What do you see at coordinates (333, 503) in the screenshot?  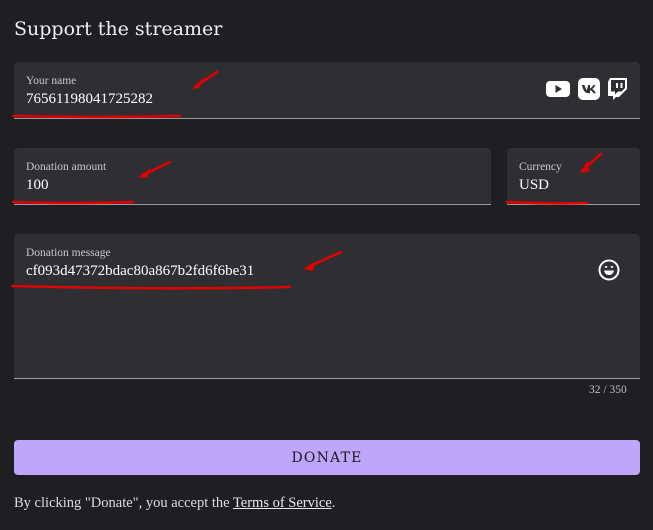 I see `terms-suffix: .` at bounding box center [333, 503].